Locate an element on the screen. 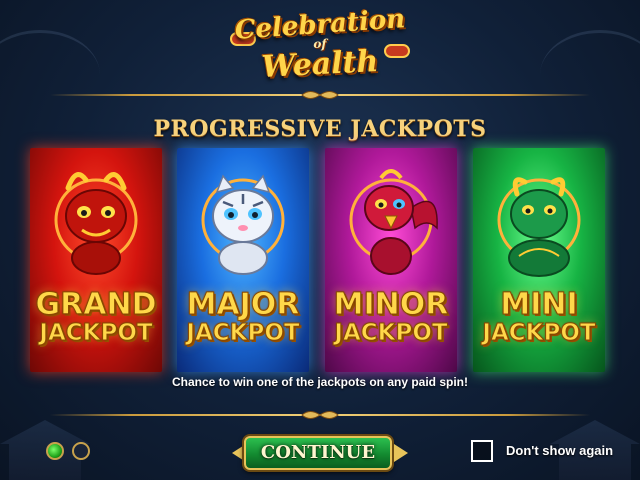  background-roof-left is located at coordinates (50, 75).